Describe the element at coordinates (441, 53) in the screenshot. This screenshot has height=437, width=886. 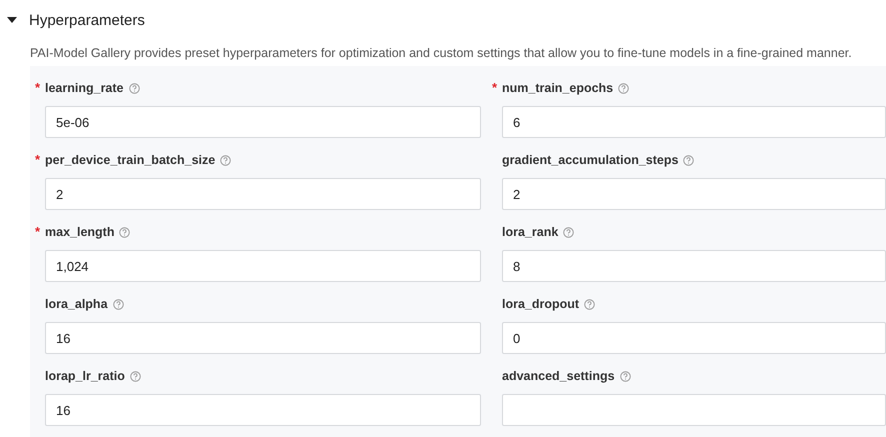
I see `section-description: PAI-Model Gallery provides preset hyperparameters for optimization and custom settings that allow you to fine-tune models in a fine-grained manner.` at that location.